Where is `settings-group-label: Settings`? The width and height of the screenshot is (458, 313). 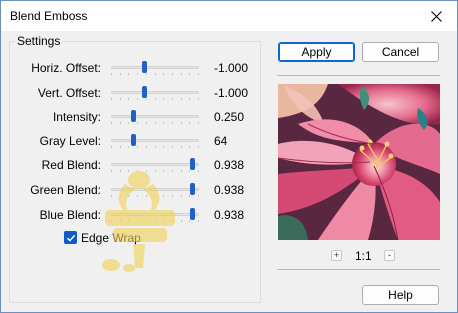
settings-group-label: Settings is located at coordinates (39, 41).